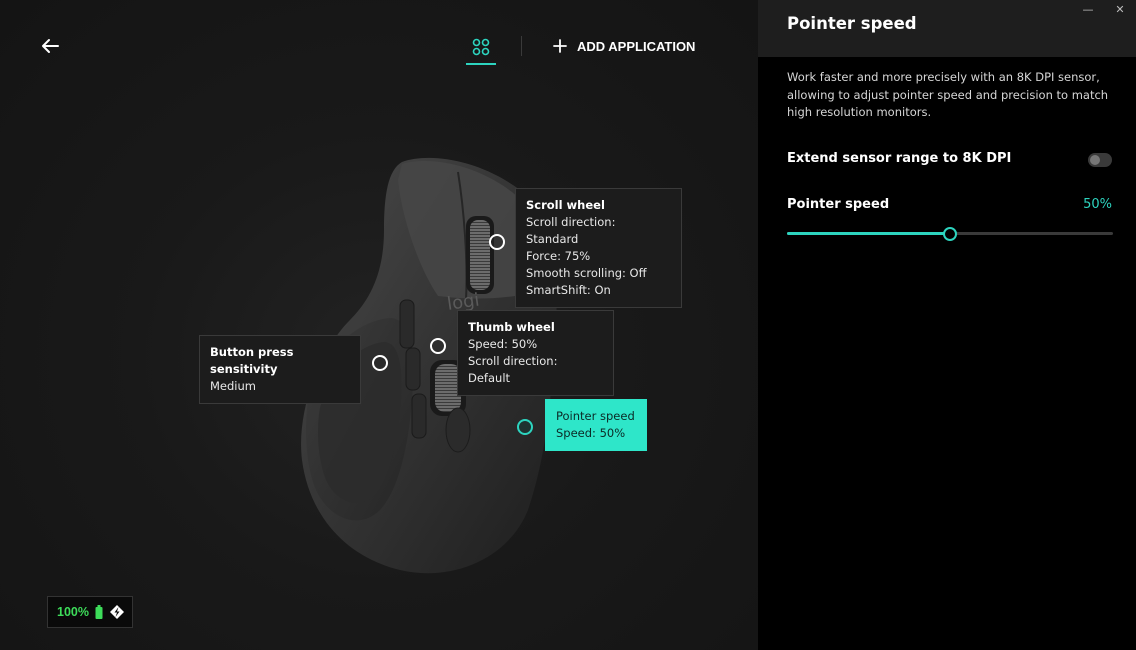  I want to click on slider-fill, so click(868, 233).